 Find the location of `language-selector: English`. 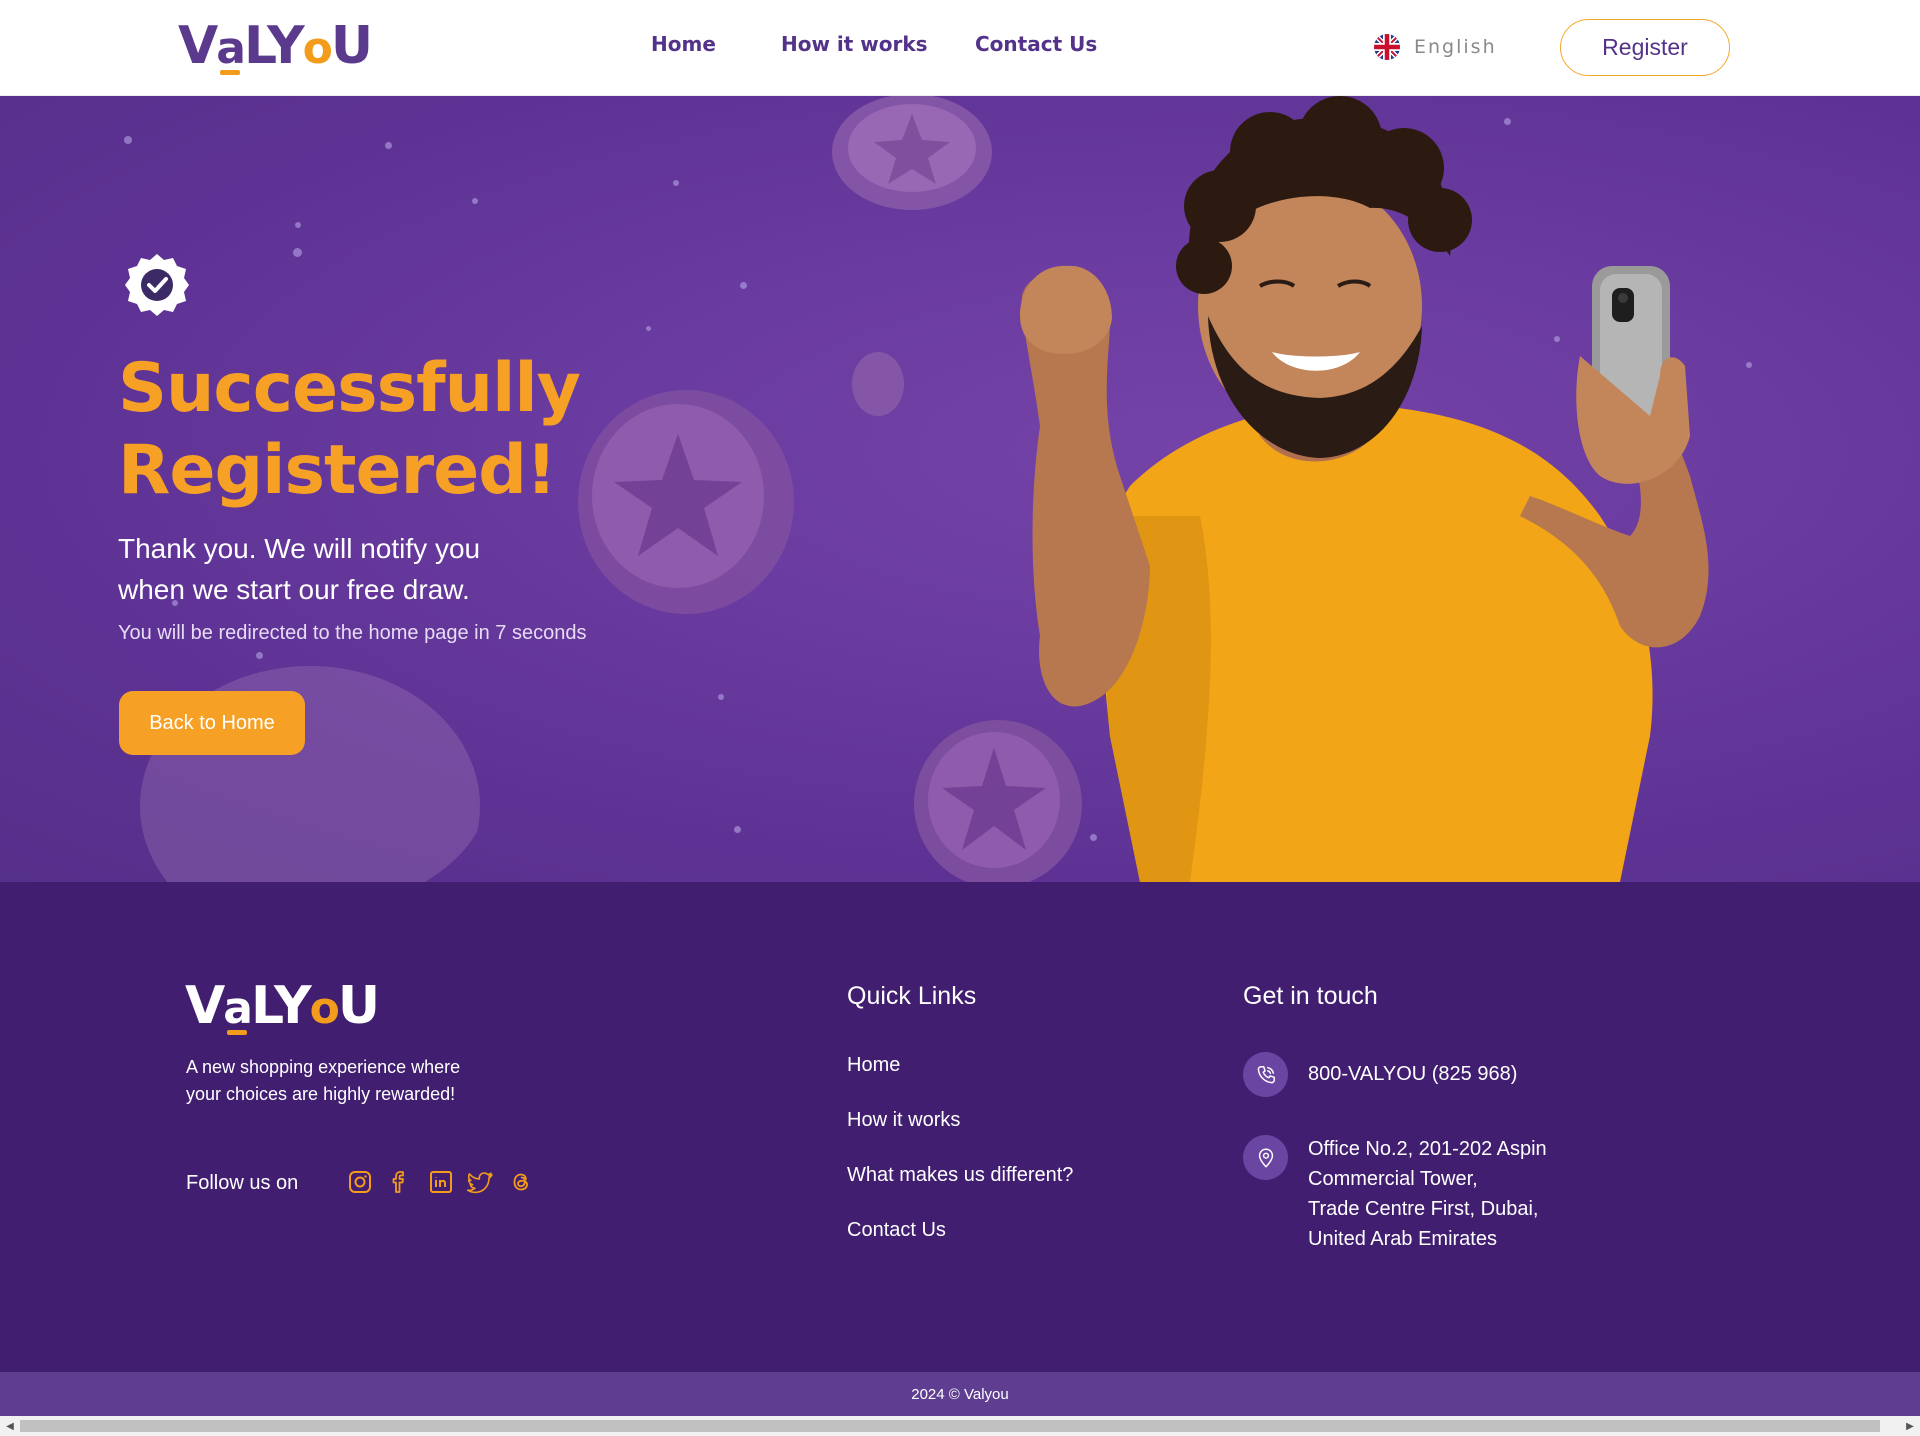

language-selector: English is located at coordinates (1435, 47).